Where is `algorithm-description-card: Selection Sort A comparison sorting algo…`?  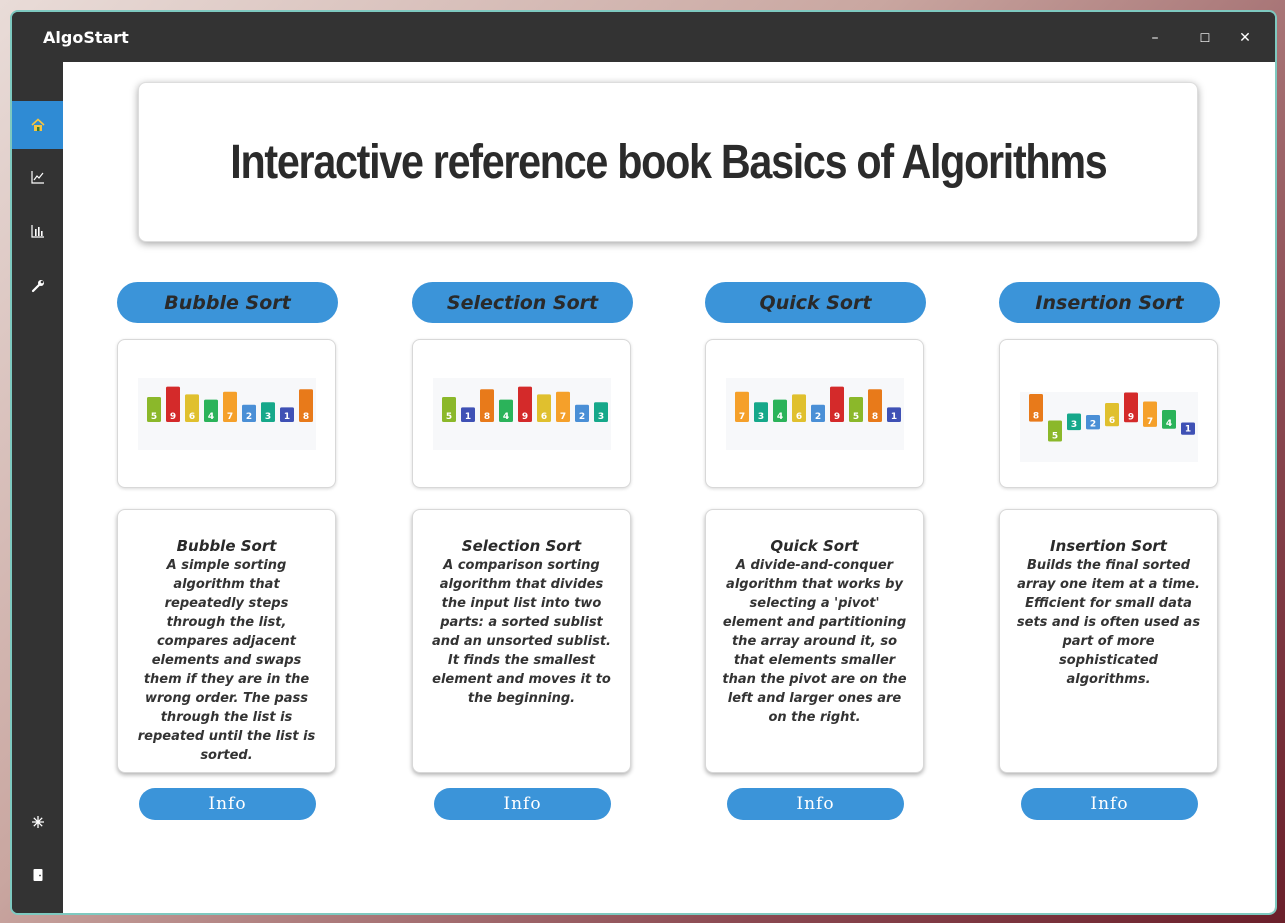 algorithm-description-card: Selection Sort A comparison sorting algo… is located at coordinates (521, 641).